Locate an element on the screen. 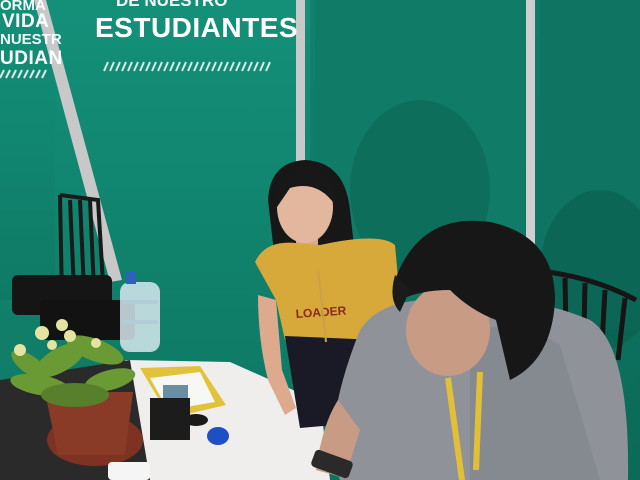 This screenshot has width=640, height=480. banner-left-line-1: VIDA is located at coordinates (26, 21).